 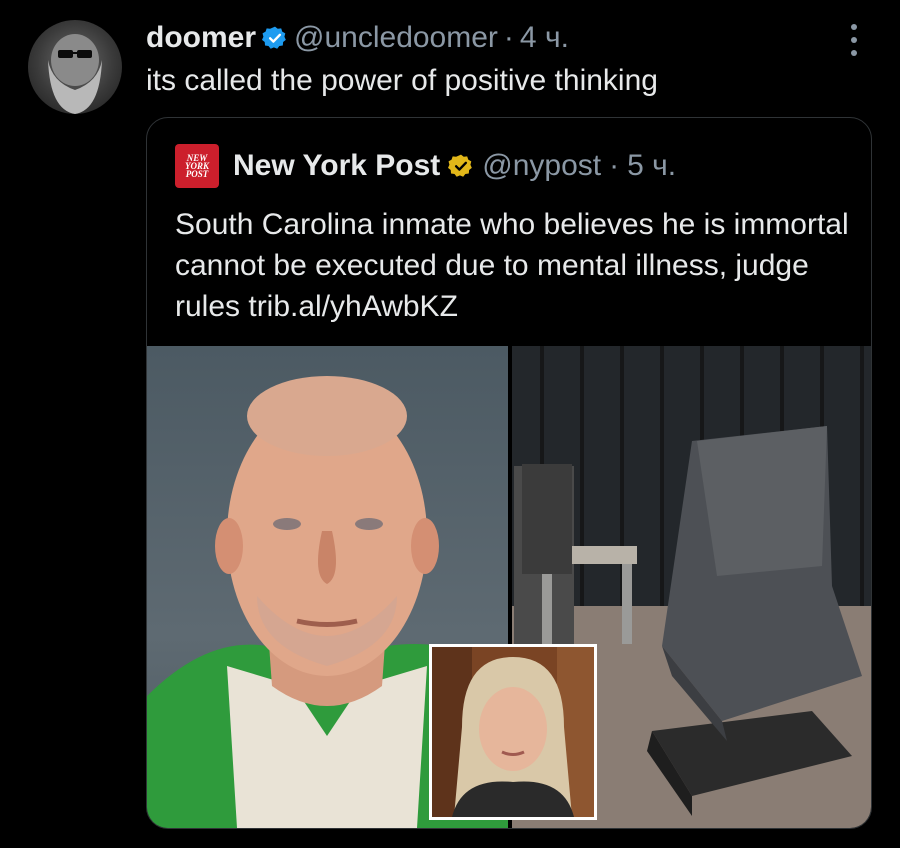 What do you see at coordinates (197, 166) in the screenshot?
I see `nypost-logo-avatar: NEW YORK POST` at bounding box center [197, 166].